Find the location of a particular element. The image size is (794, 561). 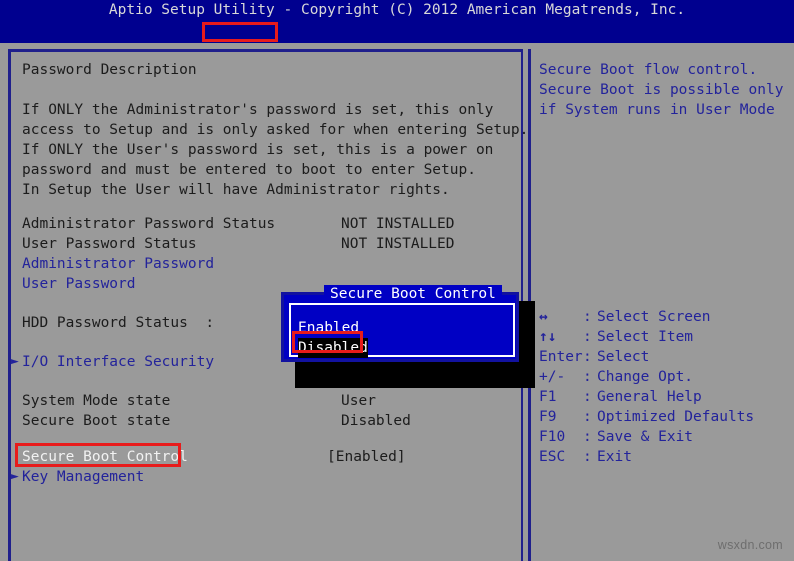

submenu-arrow-io-interface-security: ► is located at coordinates (15, 361).